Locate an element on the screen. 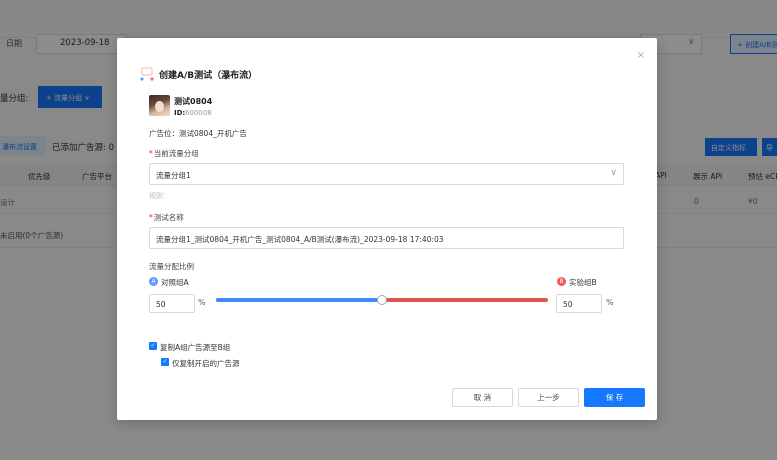 The height and width of the screenshot is (460, 777). test-name-label: *测试名称 is located at coordinates (166, 217).